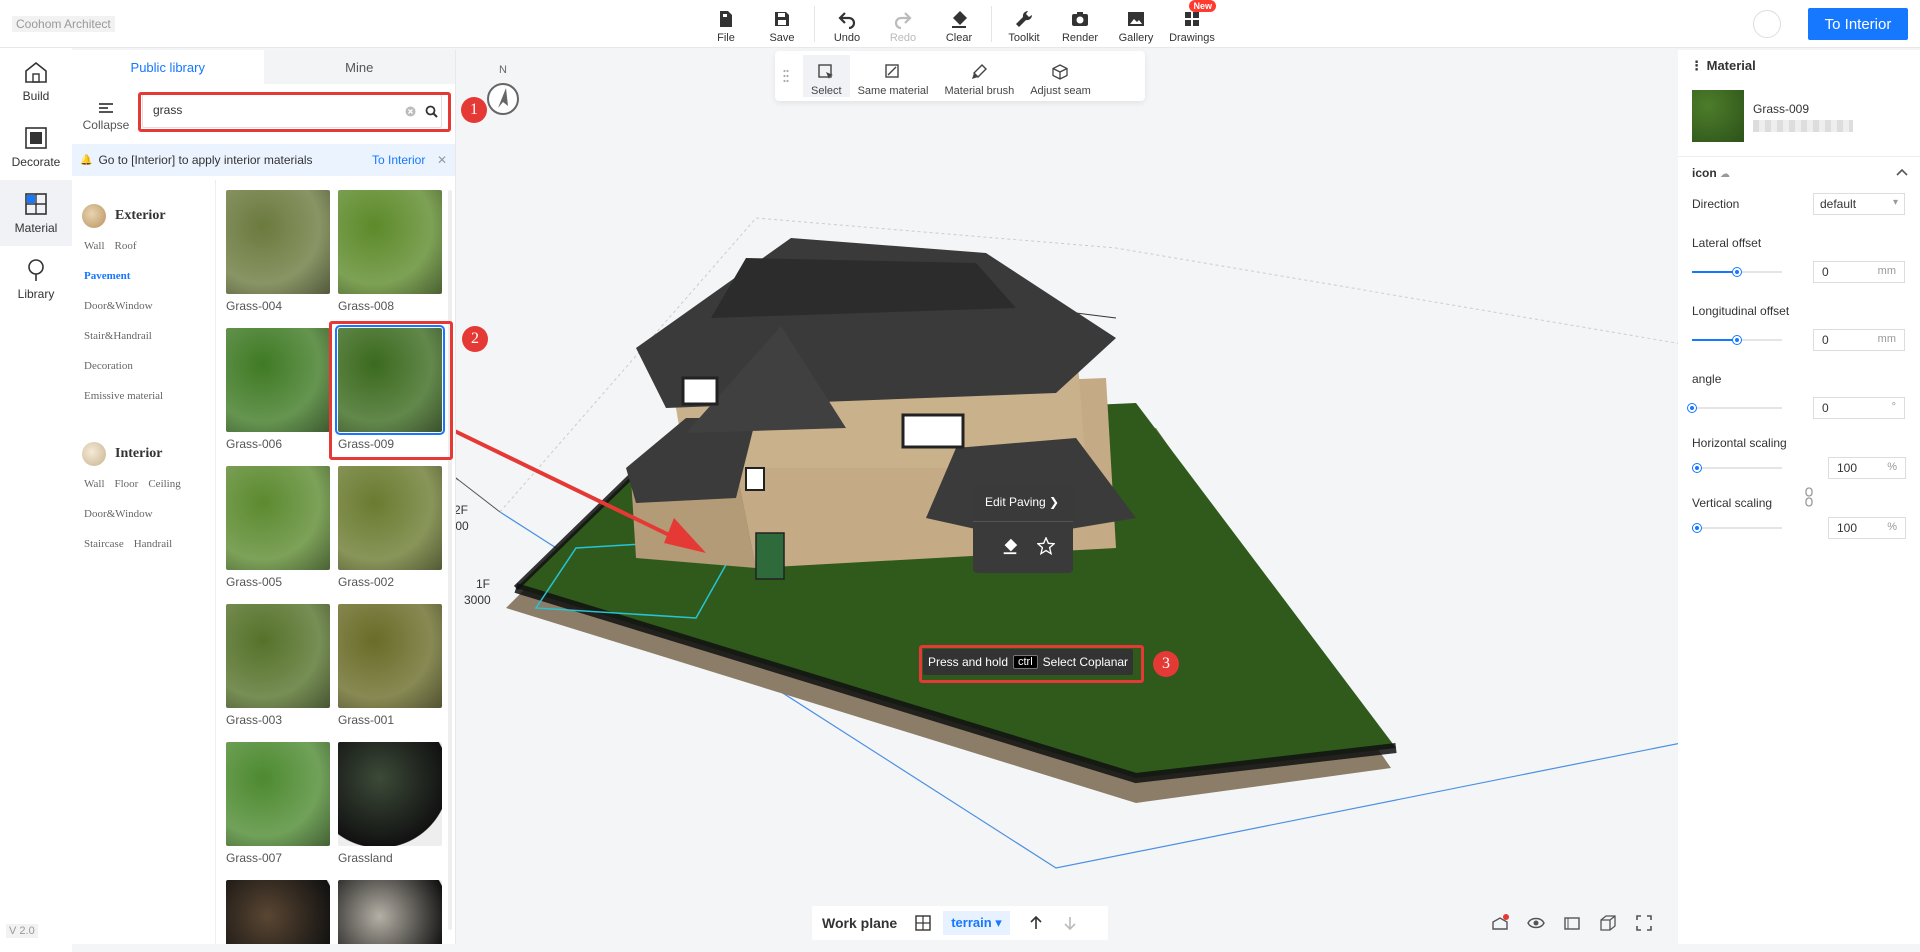  Describe the element at coordinates (959, 24) in the screenshot. I see `clear-button: Clear` at that location.